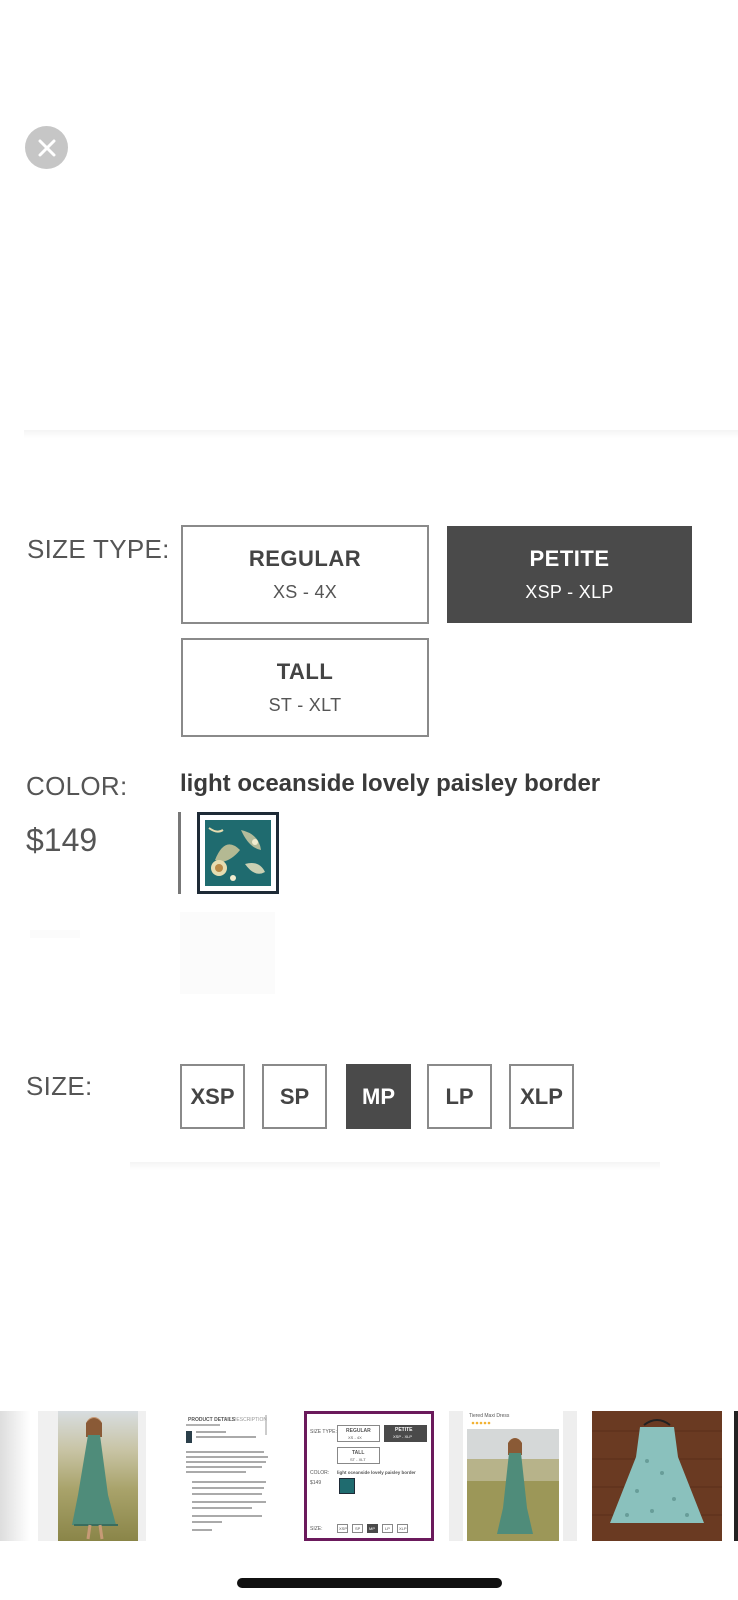 Image resolution: width=738 pixels, height=1600 pixels. What do you see at coordinates (305, 671) in the screenshot?
I see `size-type-name: TALL` at bounding box center [305, 671].